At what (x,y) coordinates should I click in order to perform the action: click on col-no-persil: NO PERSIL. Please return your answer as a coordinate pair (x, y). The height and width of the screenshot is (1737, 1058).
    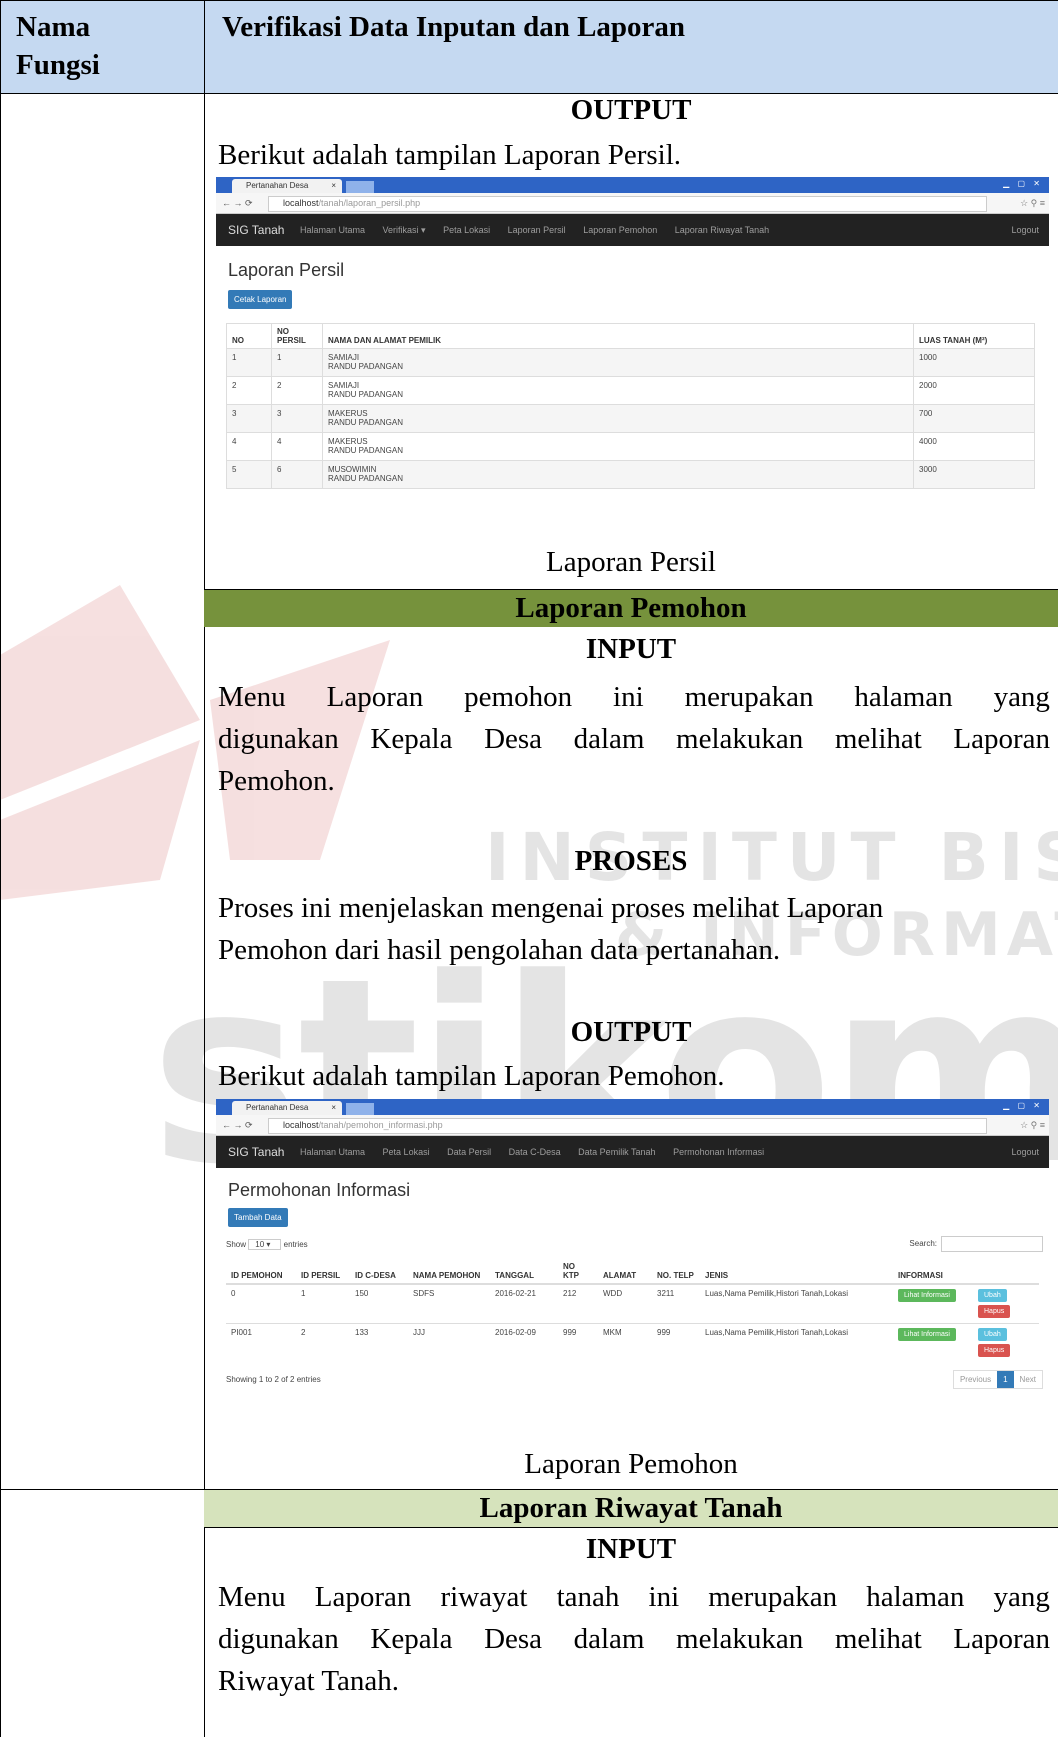
    Looking at the image, I should click on (297, 336).